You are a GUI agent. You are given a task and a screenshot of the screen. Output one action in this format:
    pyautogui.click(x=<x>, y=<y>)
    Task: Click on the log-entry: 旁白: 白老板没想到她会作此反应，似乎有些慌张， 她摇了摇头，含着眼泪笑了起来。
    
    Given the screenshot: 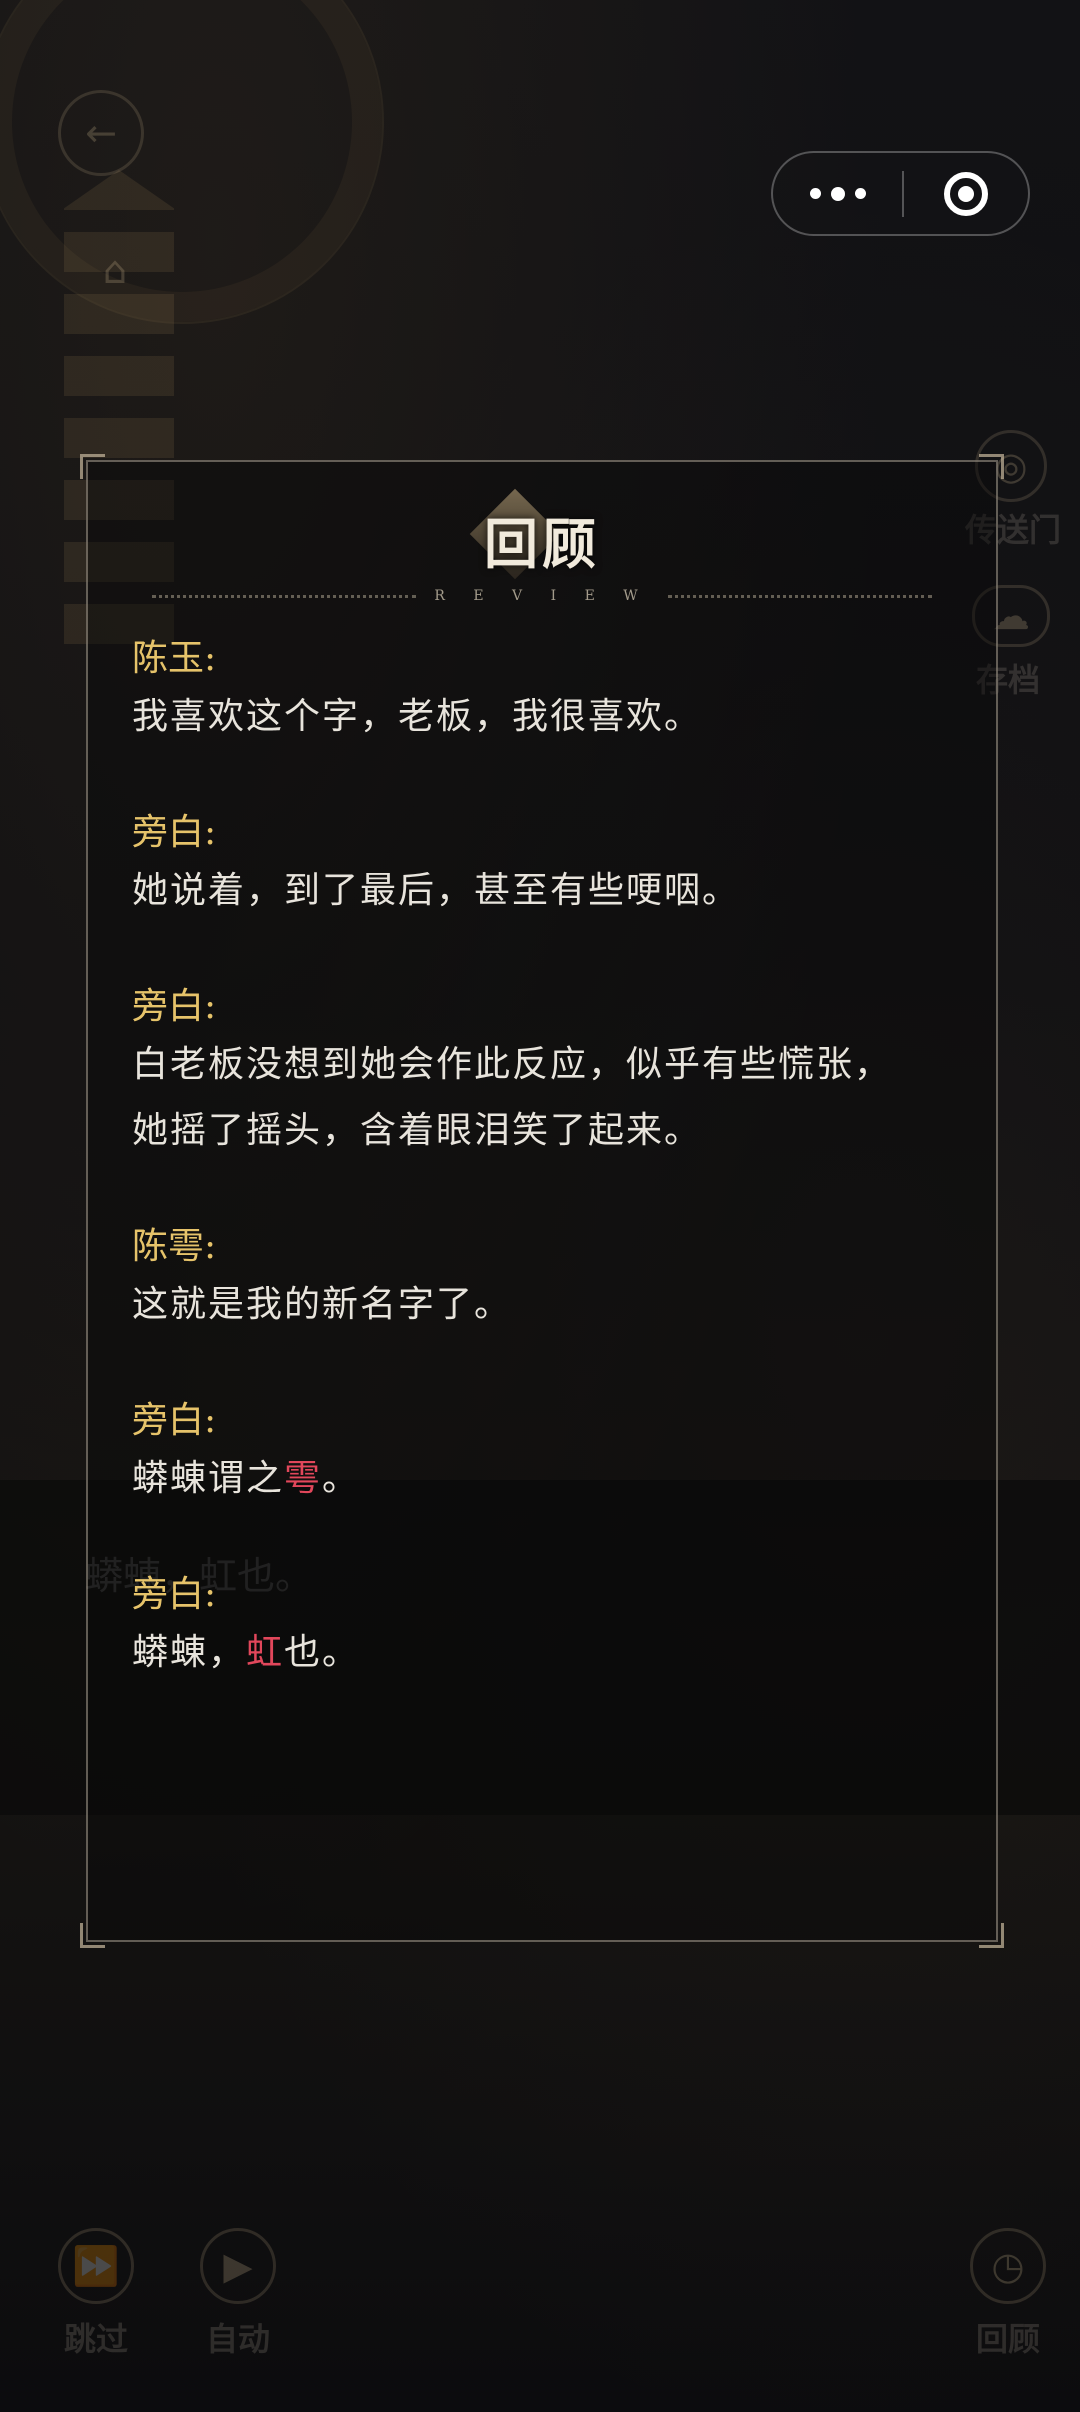 What is the action you would take?
    pyautogui.click(x=544, y=1073)
    